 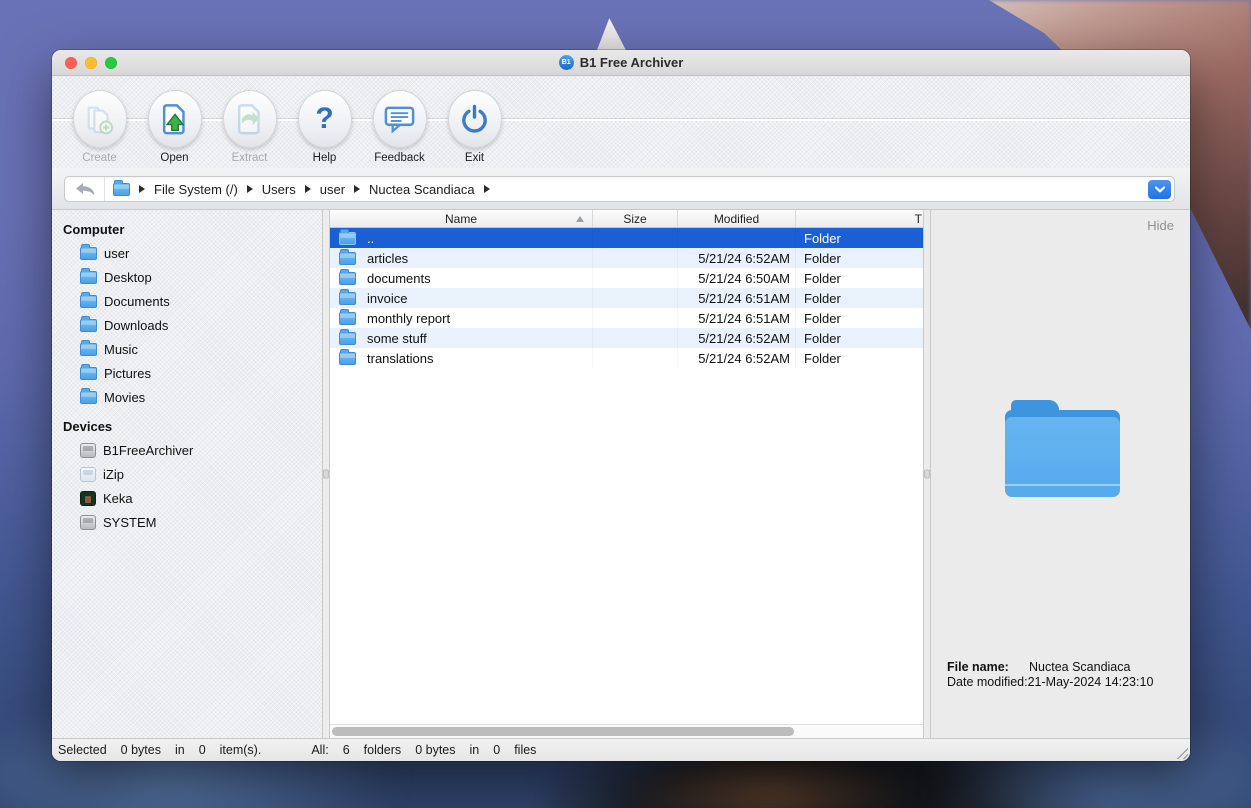 What do you see at coordinates (279, 189) in the screenshot?
I see `breadcrumb-item-users: Users` at bounding box center [279, 189].